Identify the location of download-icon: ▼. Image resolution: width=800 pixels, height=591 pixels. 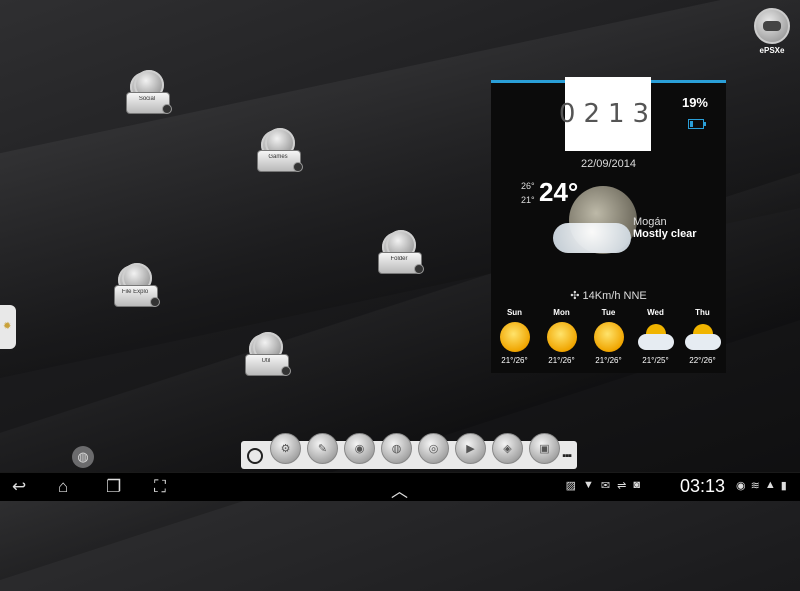
(588, 485).